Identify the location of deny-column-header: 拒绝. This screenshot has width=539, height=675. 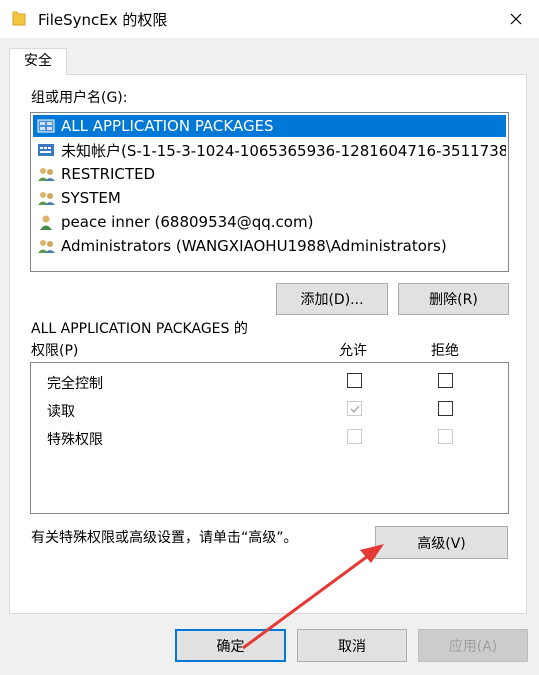
(445, 351).